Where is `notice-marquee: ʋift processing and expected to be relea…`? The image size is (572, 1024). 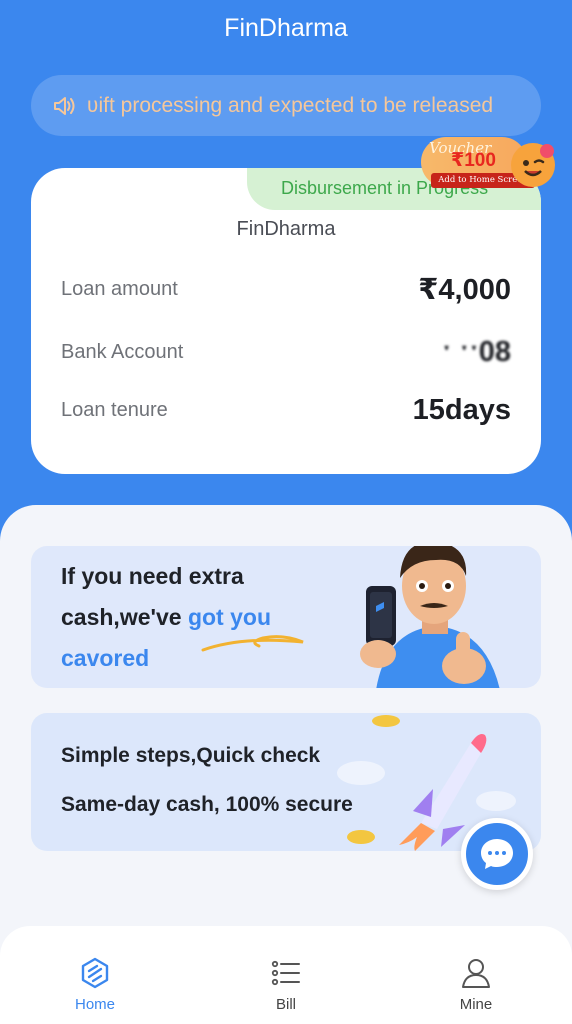
notice-marquee: ʋift processing and expected to be relea… is located at coordinates (286, 105).